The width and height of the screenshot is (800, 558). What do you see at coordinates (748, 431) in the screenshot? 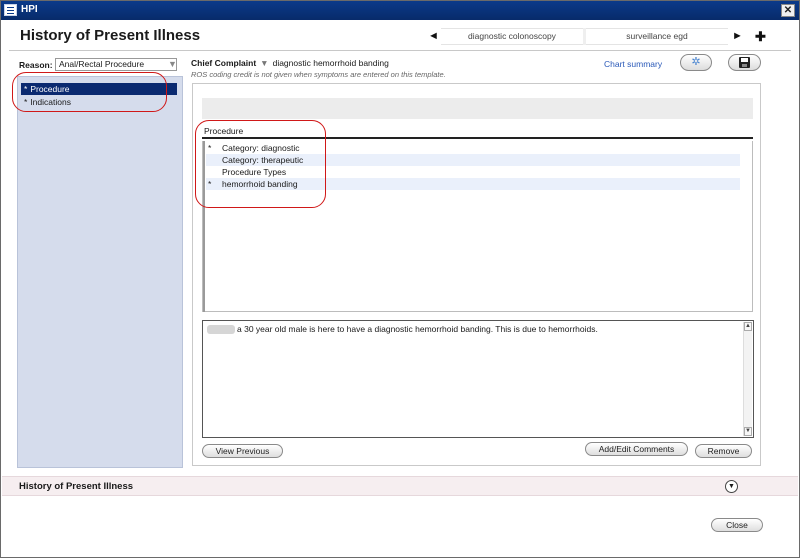
I see `scroll-down-icon: ▼` at bounding box center [748, 431].